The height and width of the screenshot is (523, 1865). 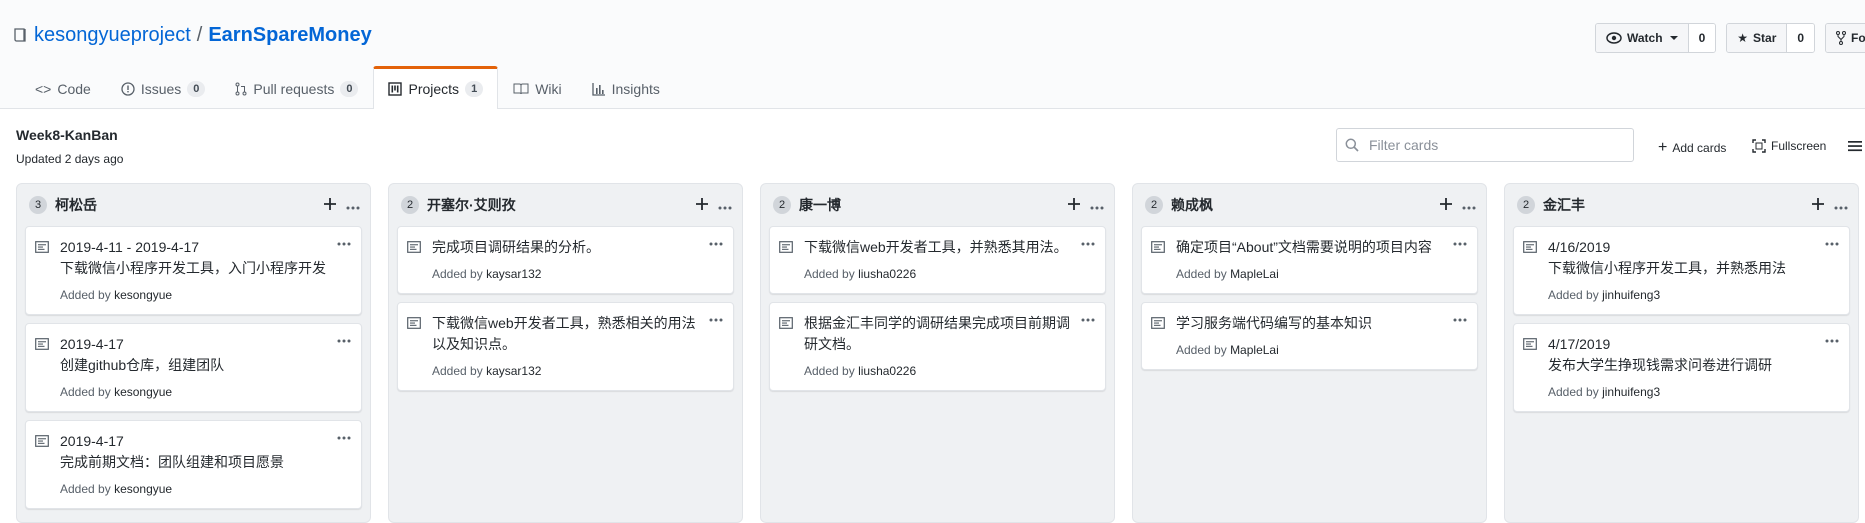 I want to click on graph-icon, so click(x=598, y=89).